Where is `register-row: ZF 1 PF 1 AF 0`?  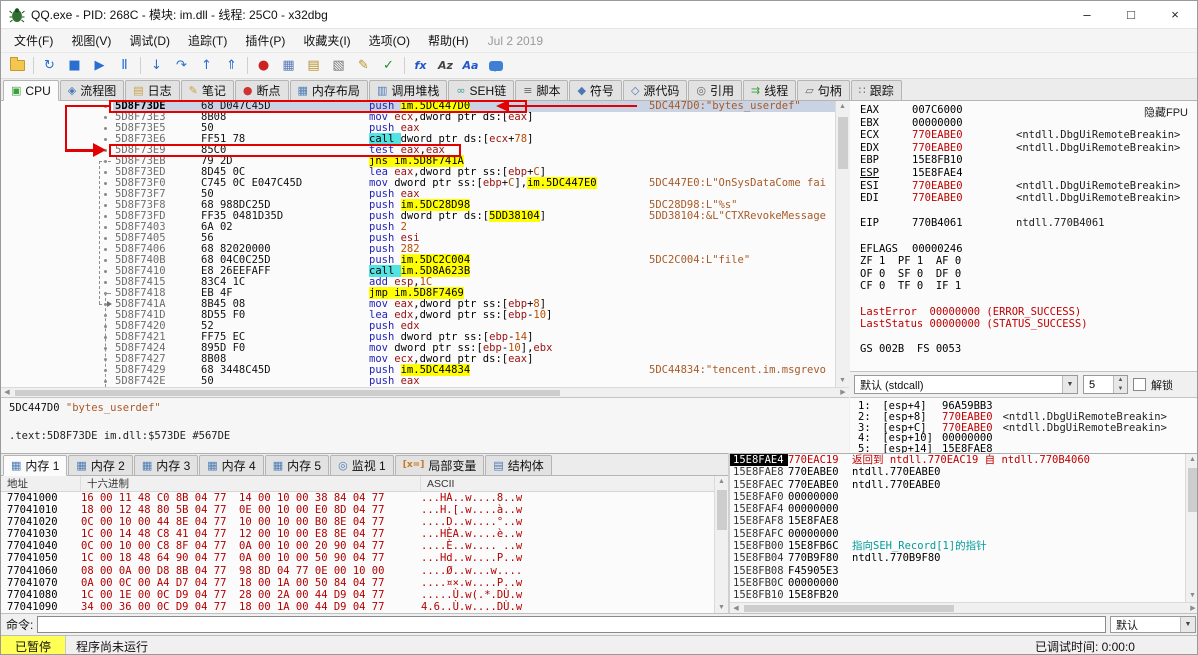
register-row: ZF 1 PF 1 AF 0 is located at coordinates (1028, 261).